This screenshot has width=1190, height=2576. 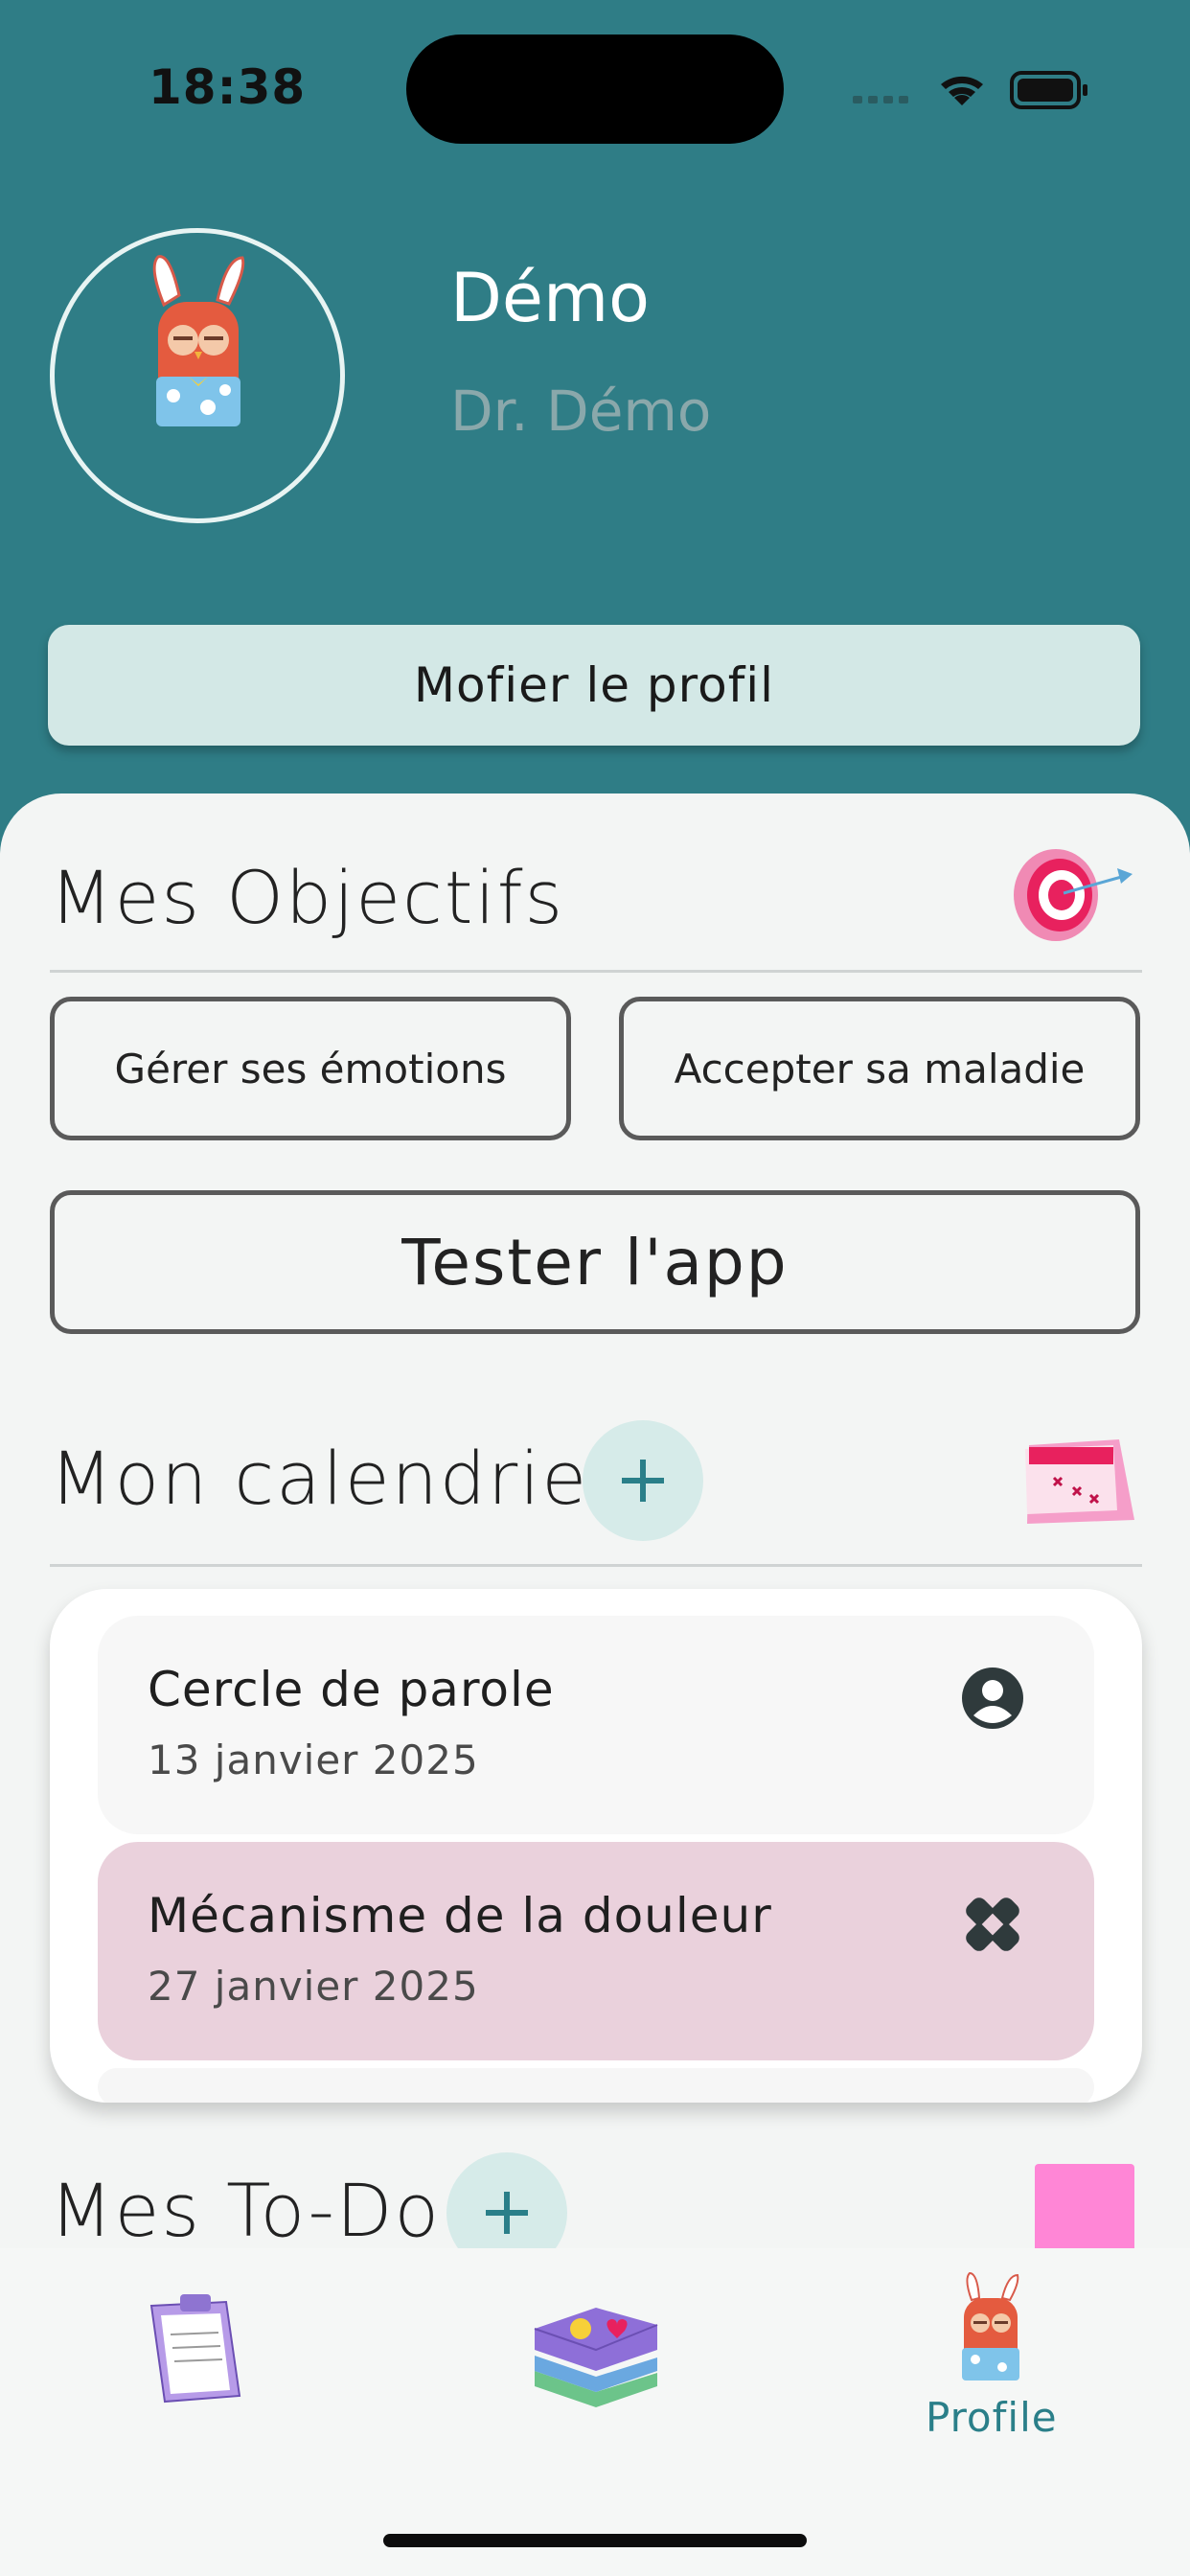 I want to click on sticky-note-icon, so click(x=1084, y=2212).